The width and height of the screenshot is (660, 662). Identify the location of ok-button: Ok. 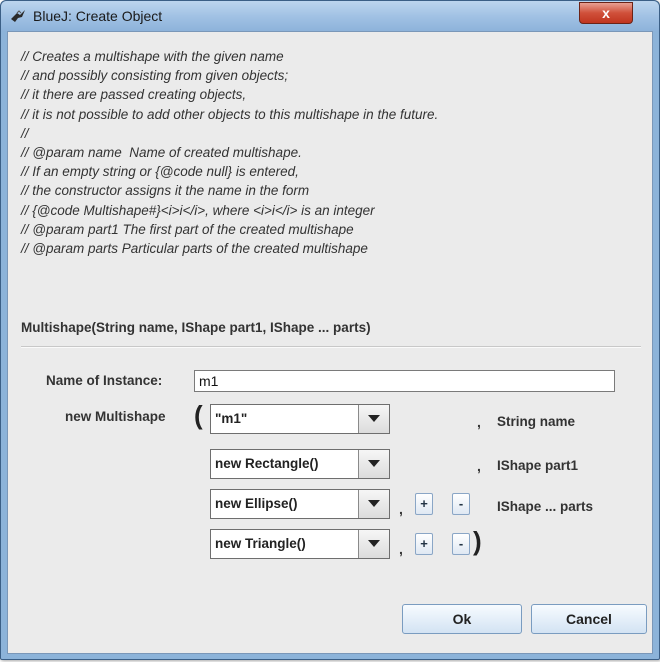
(462, 619).